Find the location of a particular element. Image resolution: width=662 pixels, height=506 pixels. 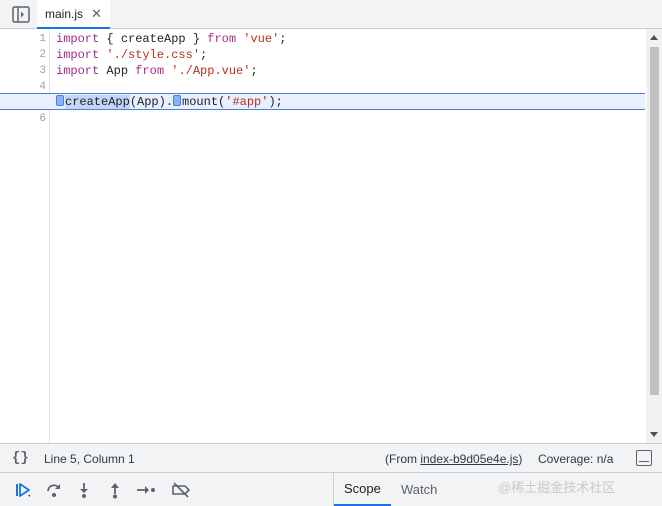

step-button is located at coordinates (146, 490).